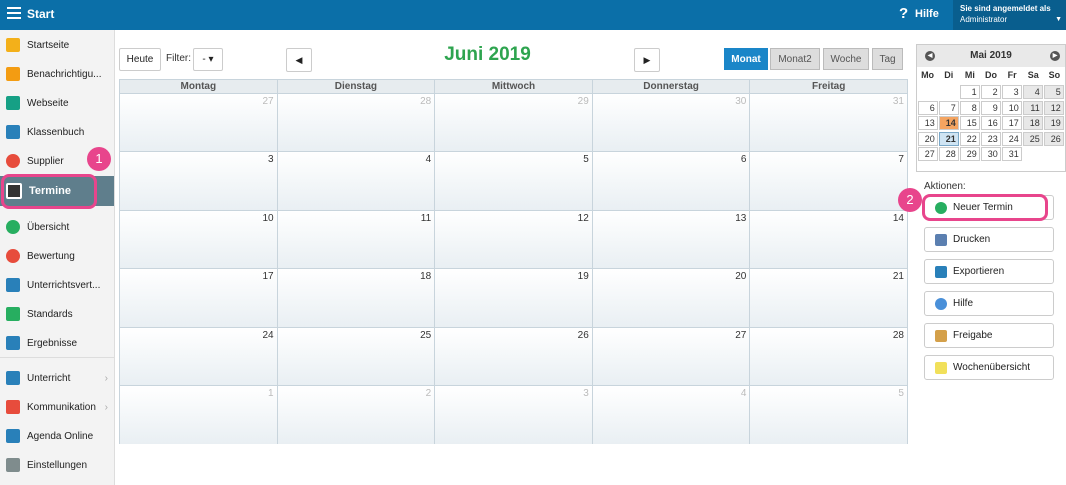 The height and width of the screenshot is (485, 1066). I want to click on mini-day-cell: 17, so click(1012, 123).